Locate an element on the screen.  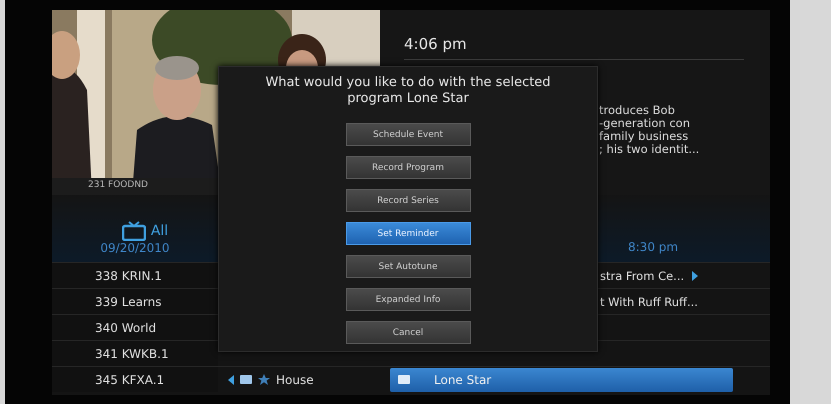
dialog-button: Cancel is located at coordinates (408, 332).